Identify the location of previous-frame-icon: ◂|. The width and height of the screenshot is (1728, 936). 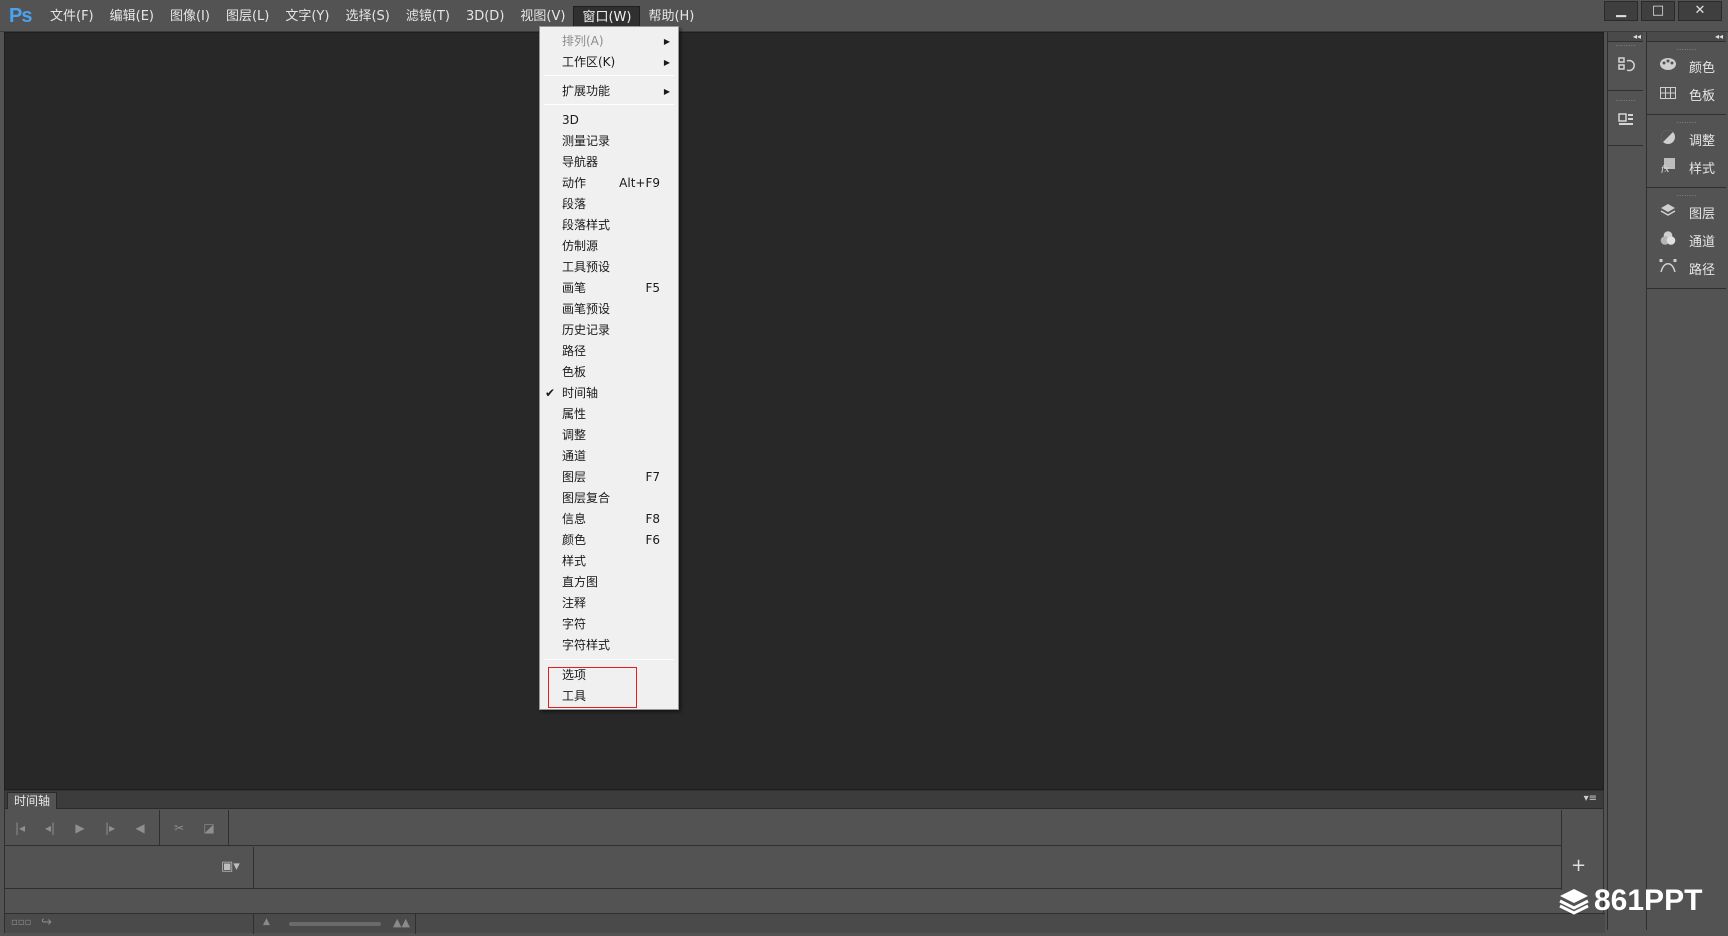
(50, 828).